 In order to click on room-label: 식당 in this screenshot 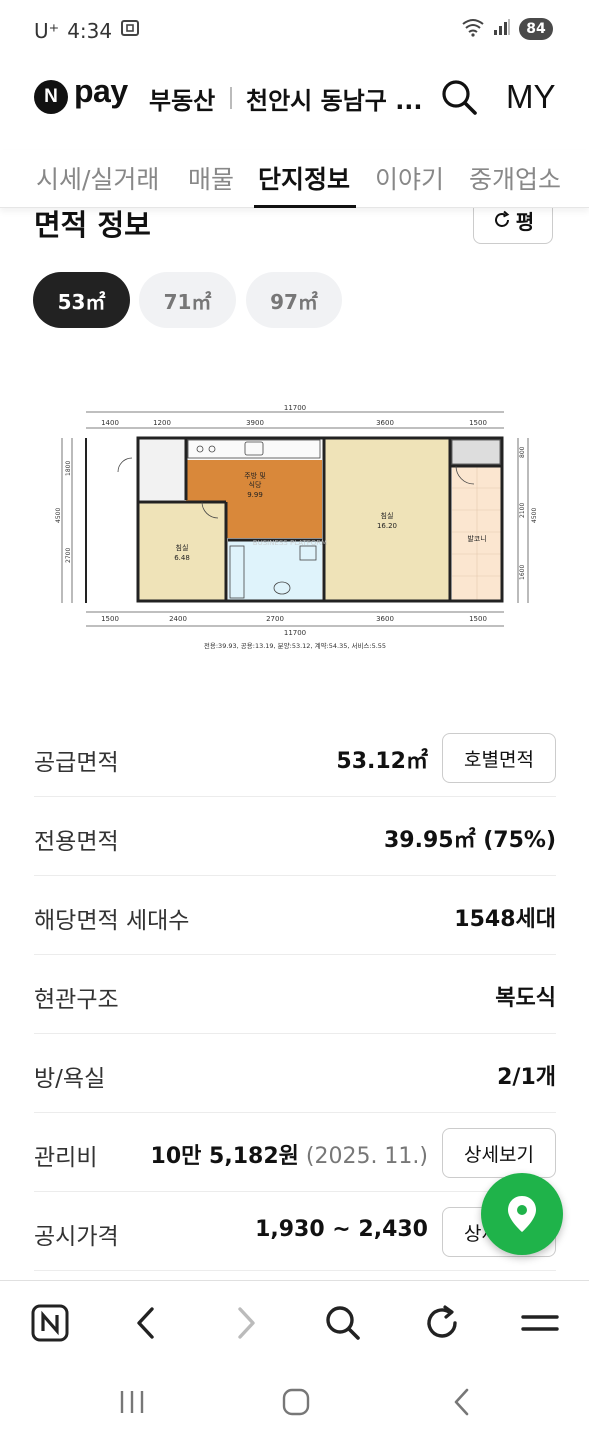, I will do `click(255, 484)`.